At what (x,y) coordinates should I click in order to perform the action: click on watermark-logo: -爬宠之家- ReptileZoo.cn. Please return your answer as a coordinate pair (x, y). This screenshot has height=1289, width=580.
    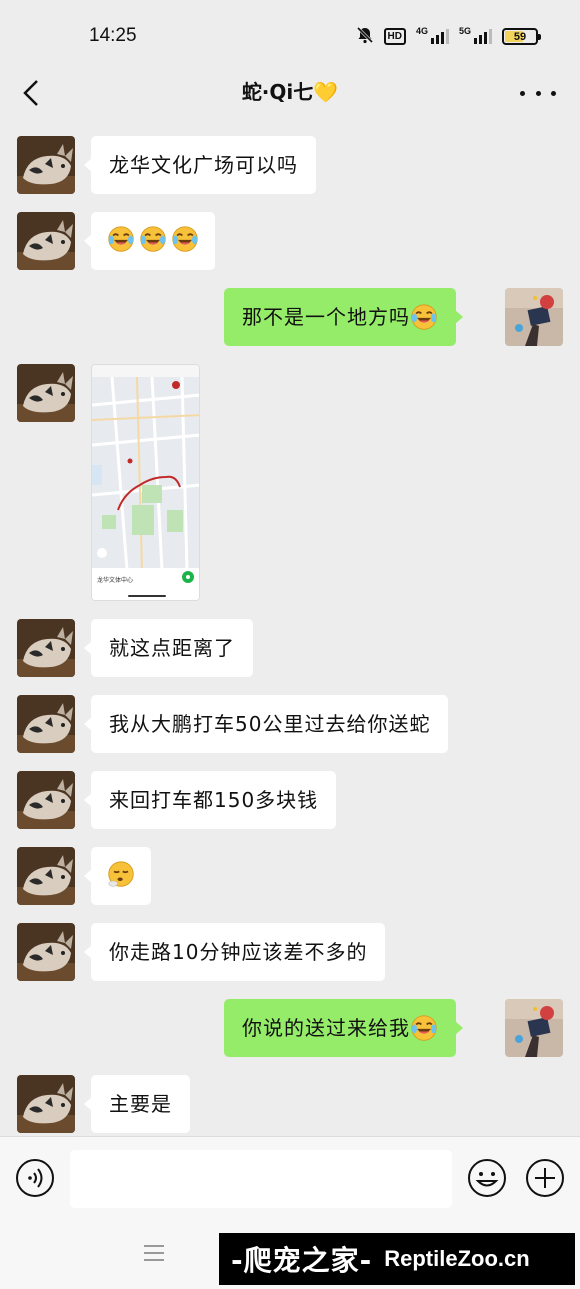
    Looking at the image, I should click on (397, 1259).